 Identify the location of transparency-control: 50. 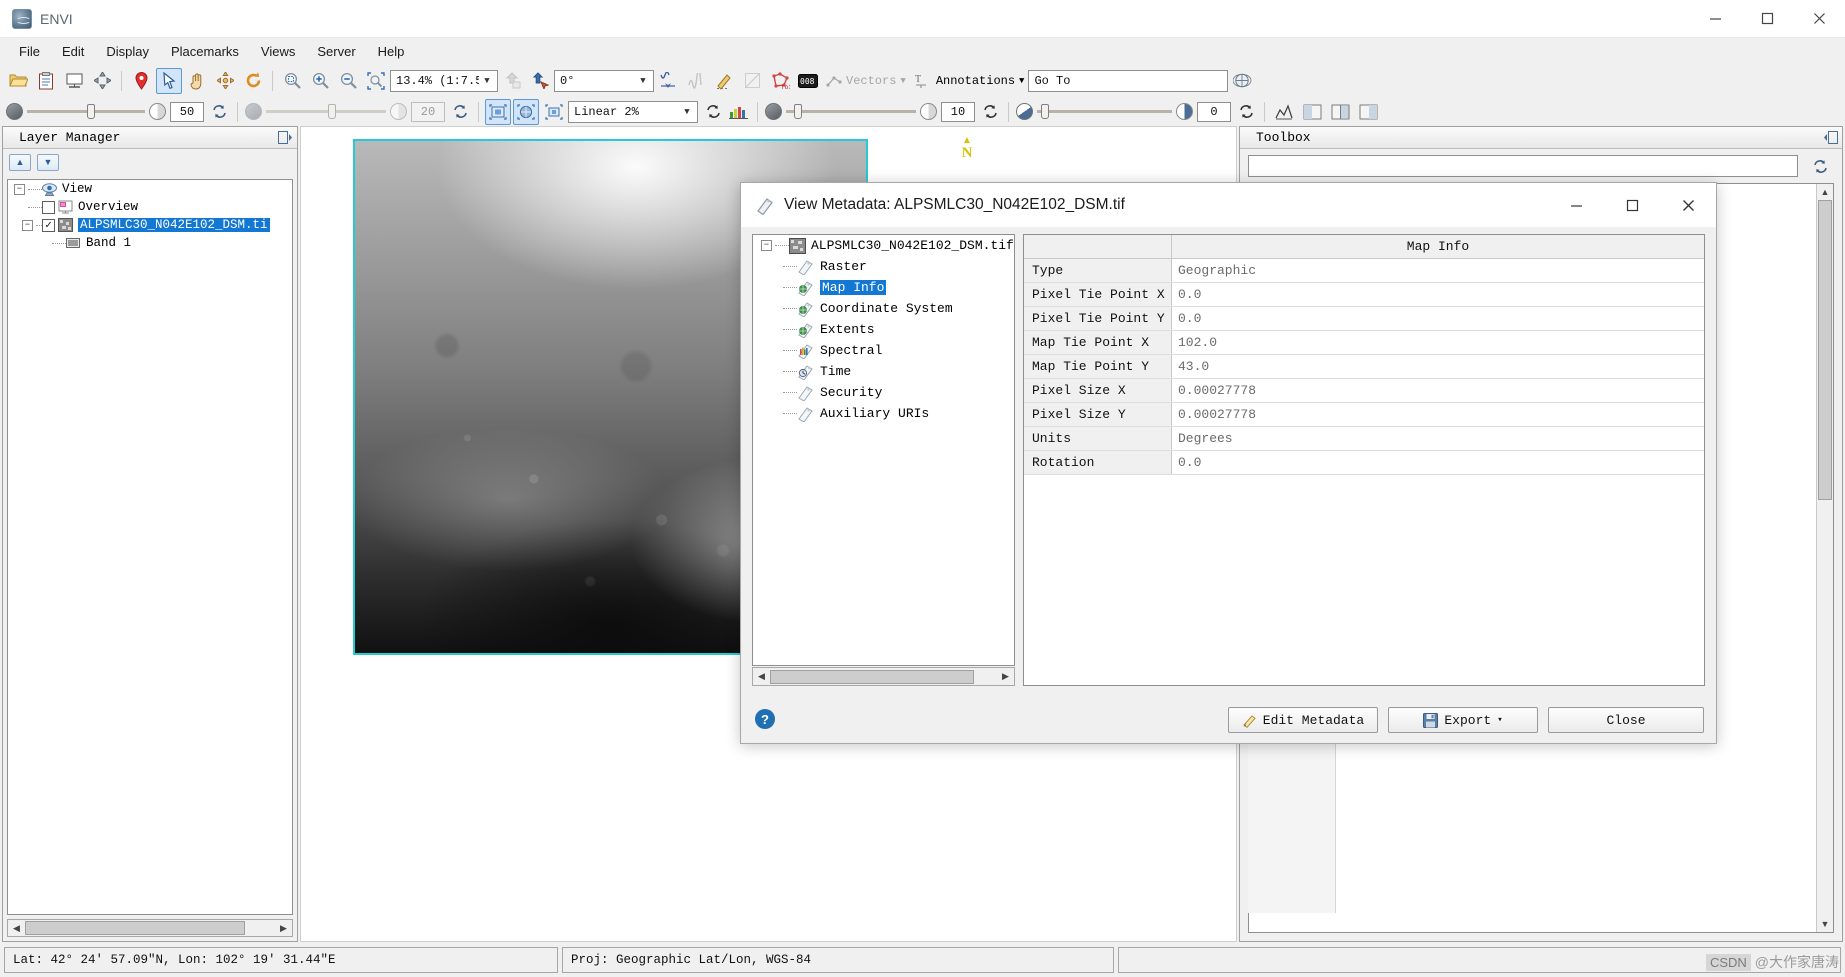
(118, 112).